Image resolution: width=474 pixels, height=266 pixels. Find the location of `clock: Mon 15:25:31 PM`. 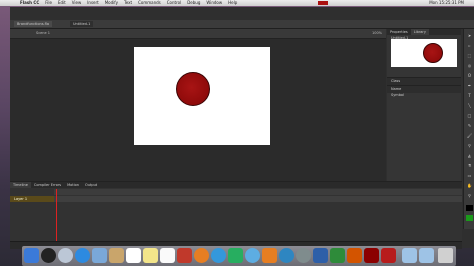

clock: Mon 15:25:31 PM is located at coordinates (446, 3).